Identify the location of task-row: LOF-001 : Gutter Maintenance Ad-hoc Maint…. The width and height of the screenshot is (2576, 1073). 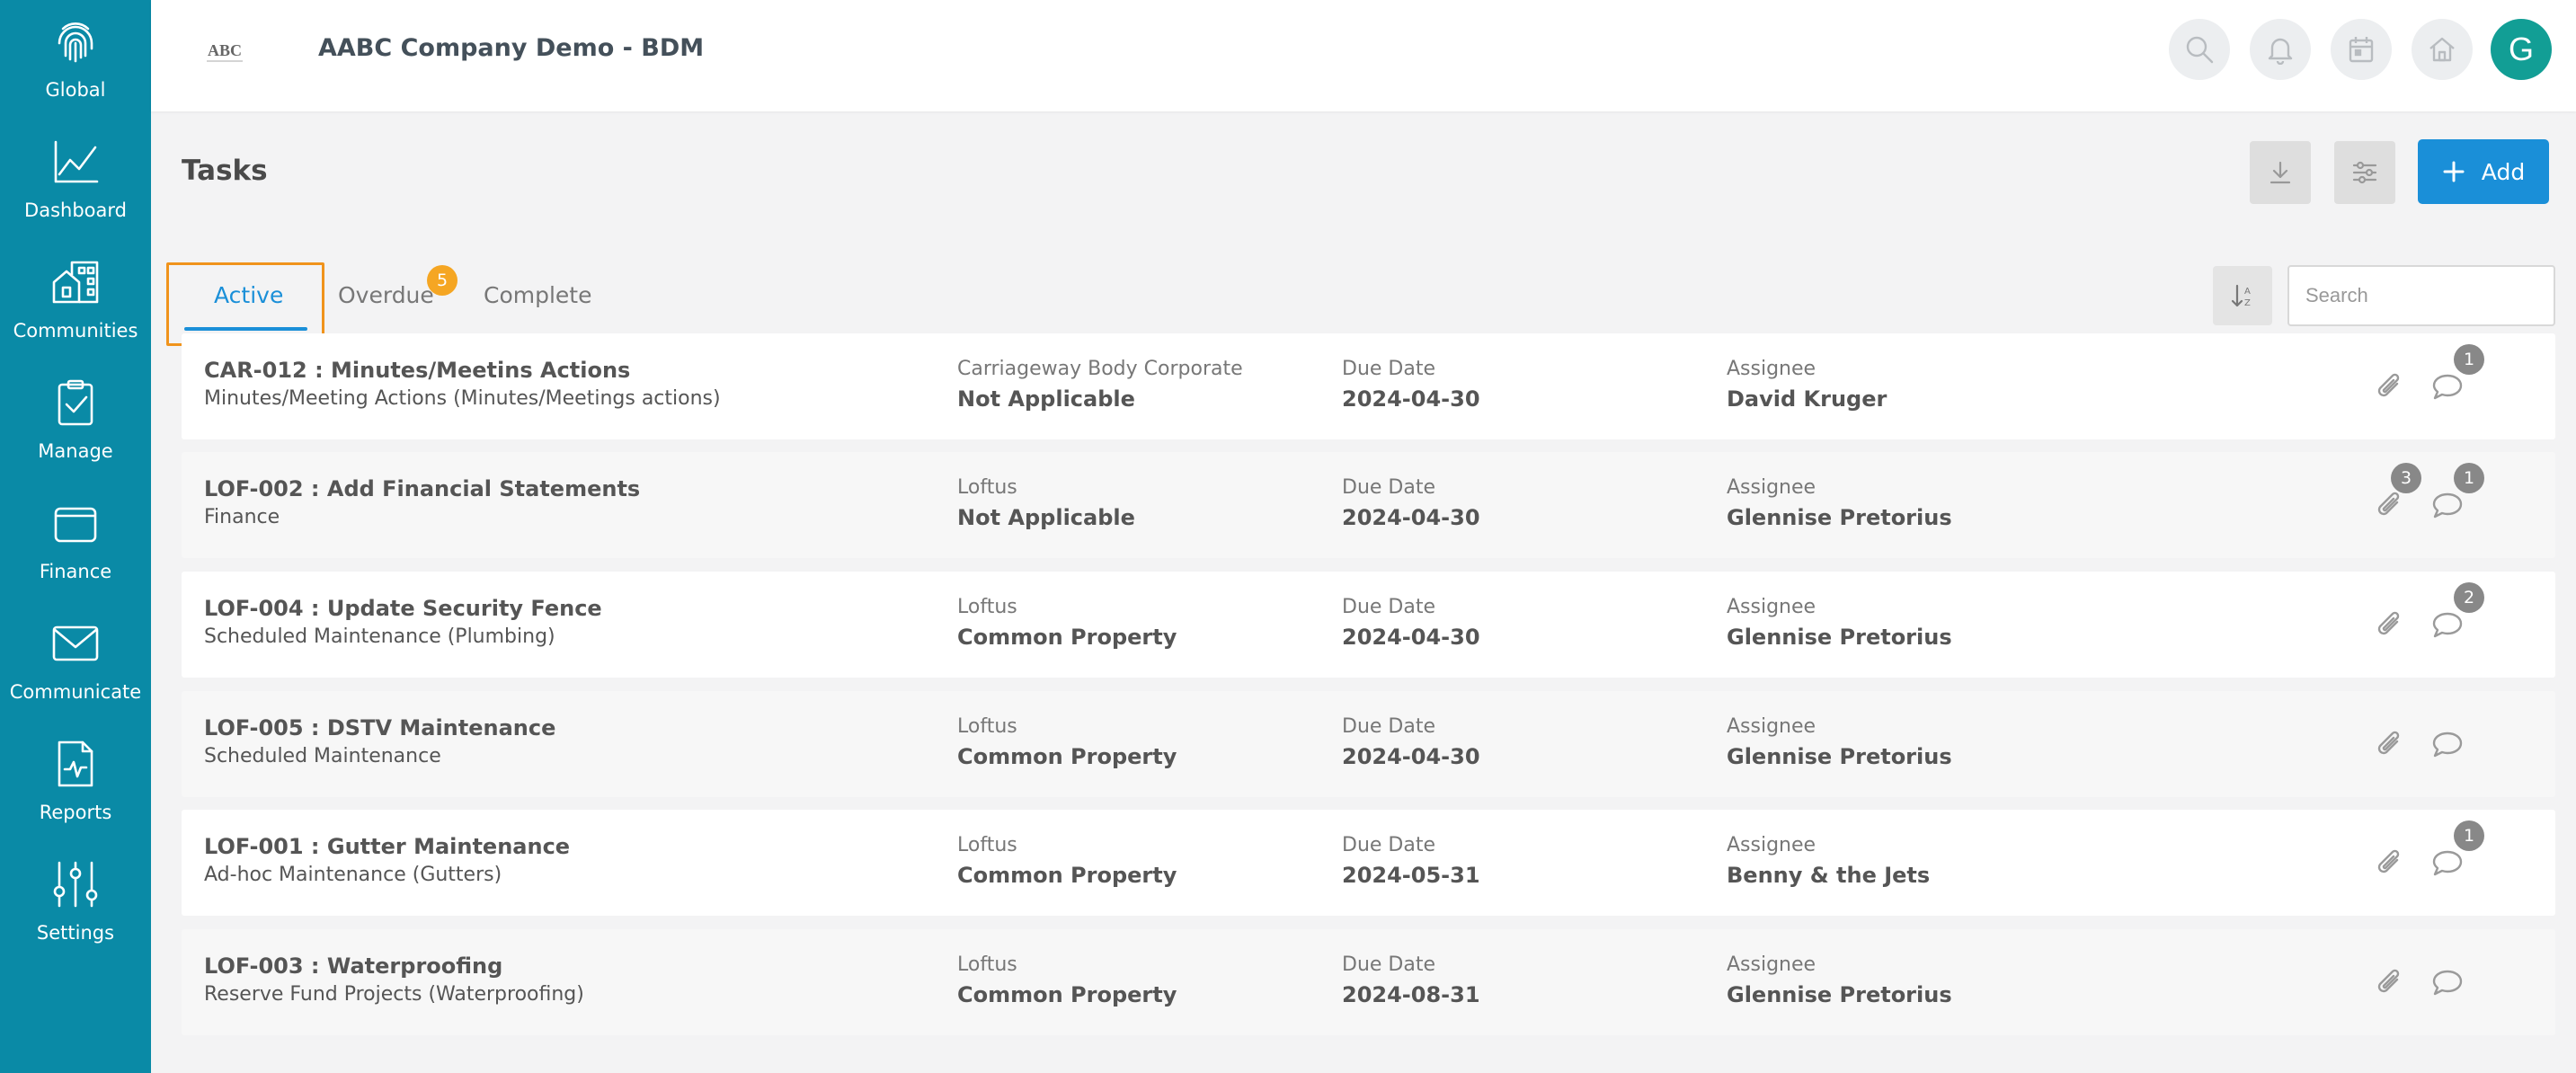
(1368, 863).